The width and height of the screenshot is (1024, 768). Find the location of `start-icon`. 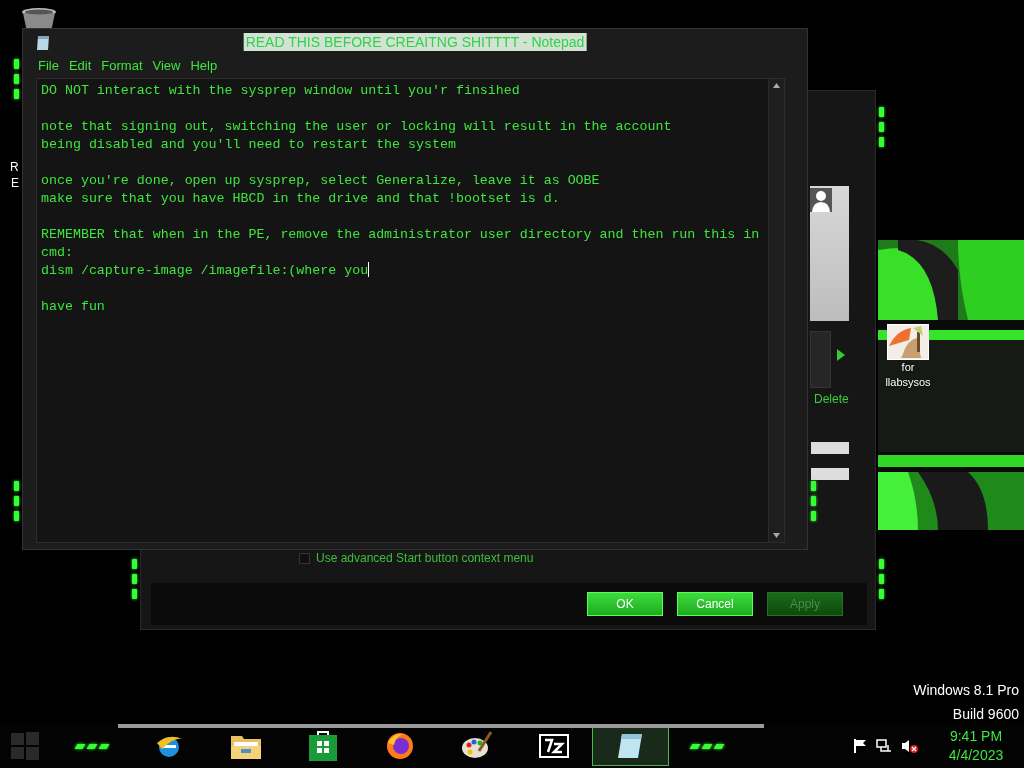

start-icon is located at coordinates (25, 746).